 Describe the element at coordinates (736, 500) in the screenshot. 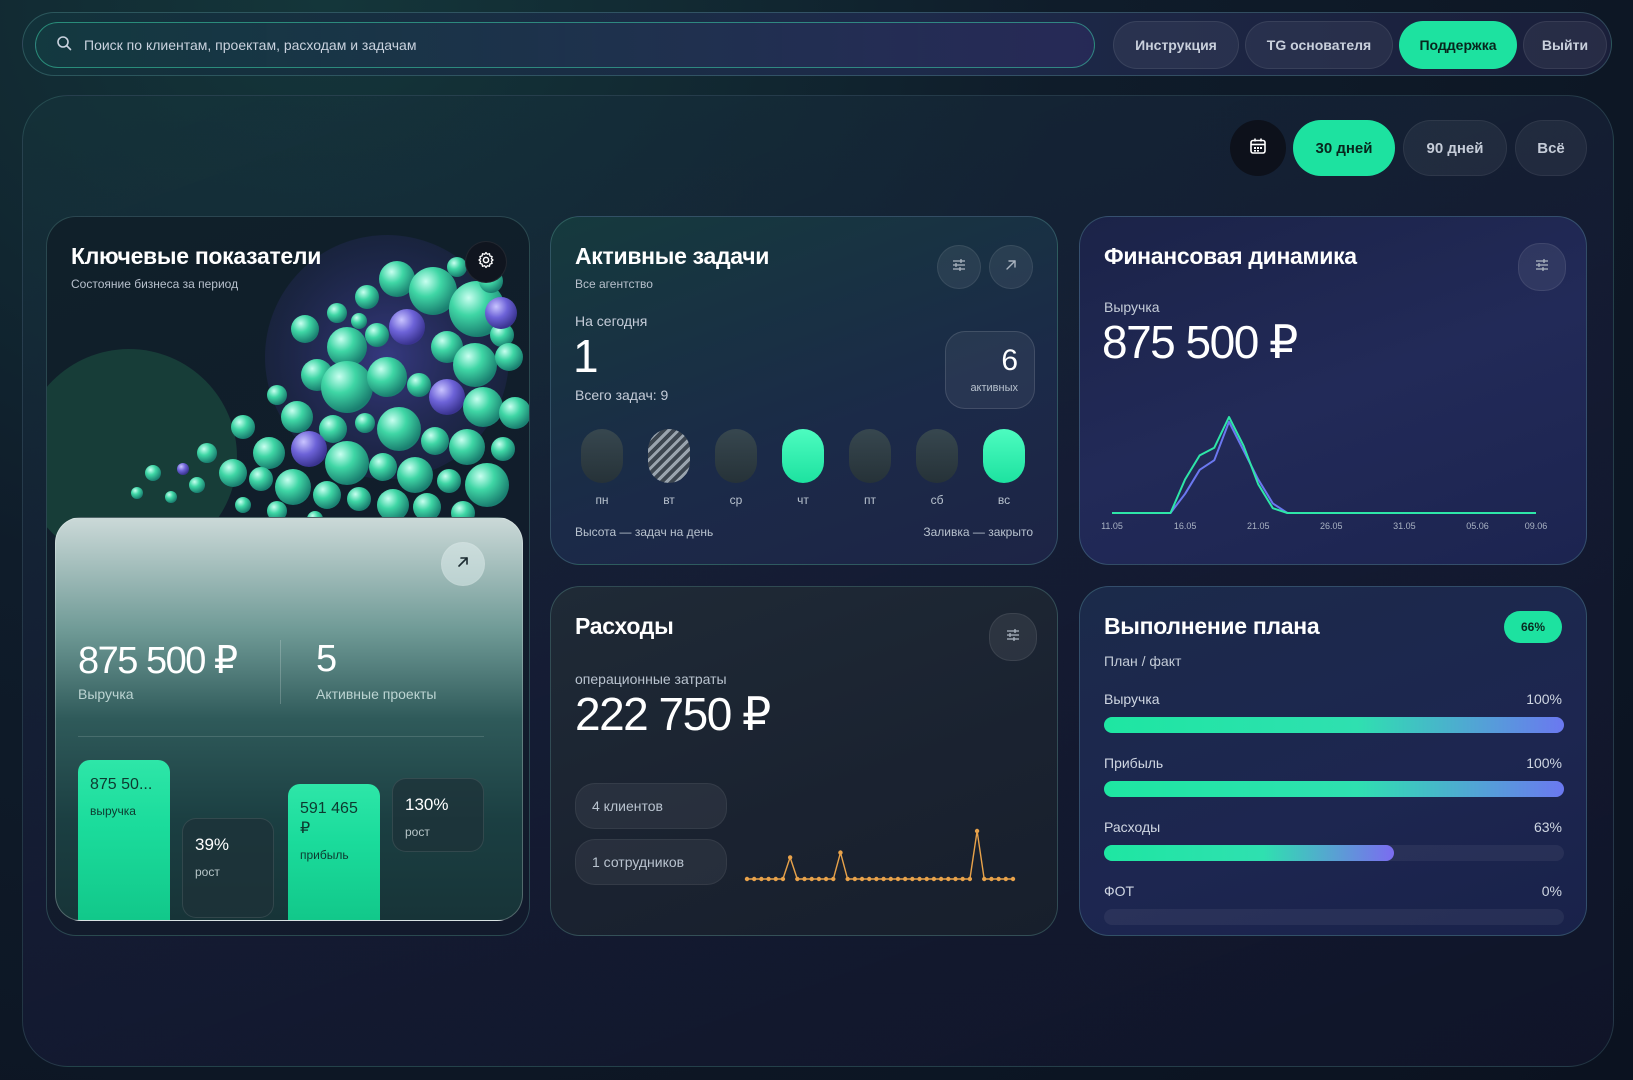

I see `day-label: ср` at that location.